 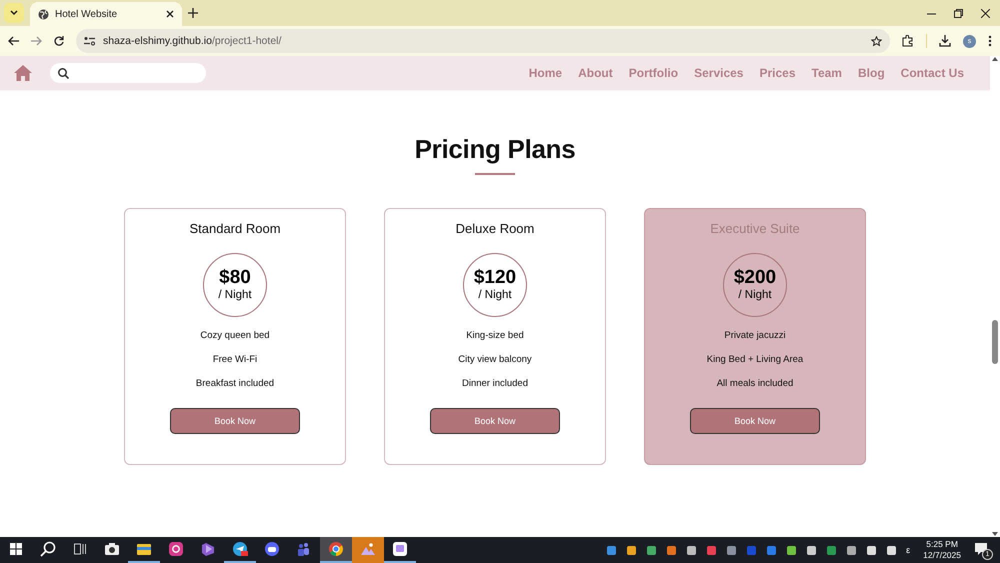 What do you see at coordinates (595, 73) in the screenshot?
I see `nav-link: About` at bounding box center [595, 73].